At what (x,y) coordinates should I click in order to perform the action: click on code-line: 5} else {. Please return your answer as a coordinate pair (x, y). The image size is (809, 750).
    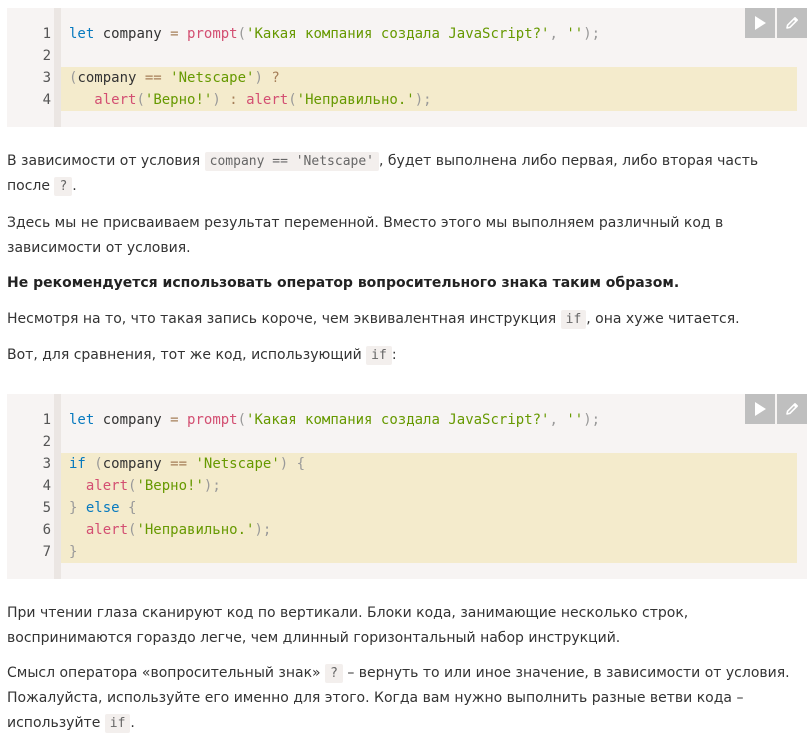
    Looking at the image, I should click on (425, 508).